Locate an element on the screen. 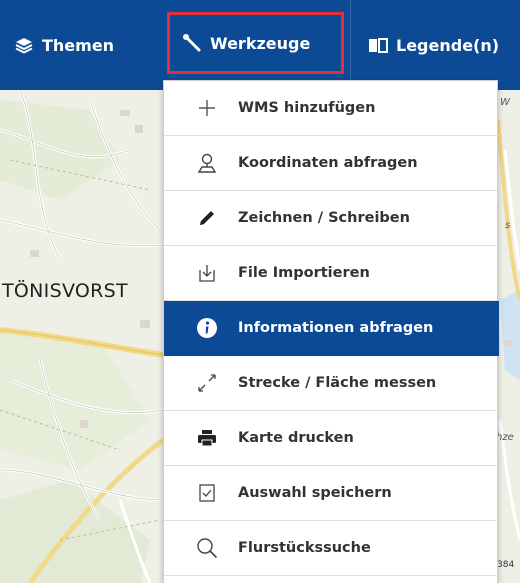 The image size is (520, 583). tab-themen-label: Themen is located at coordinates (78, 45).